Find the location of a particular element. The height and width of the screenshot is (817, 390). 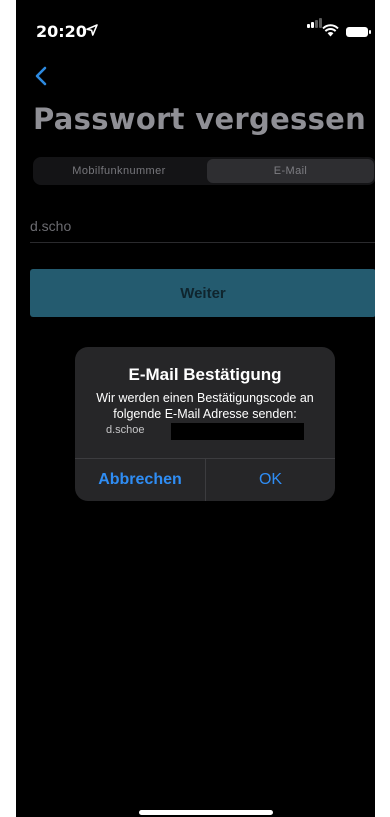

segment-mobile-number: Mobilfunknummer is located at coordinates (119, 171).